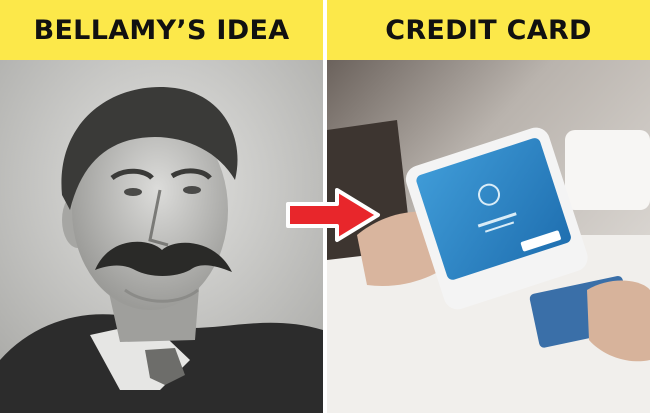 This screenshot has width=650, height=413. I want to click on right-title: CREDIT CARD, so click(488, 30).